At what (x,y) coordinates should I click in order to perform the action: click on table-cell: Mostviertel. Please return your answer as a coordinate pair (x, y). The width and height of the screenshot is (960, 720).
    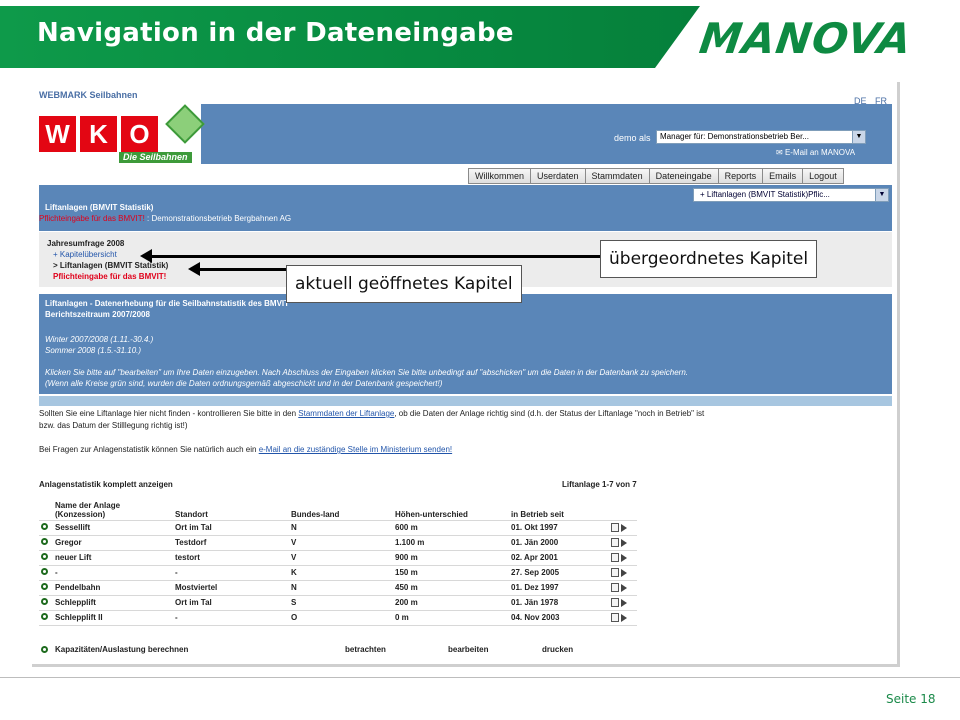
    Looking at the image, I should click on (231, 588).